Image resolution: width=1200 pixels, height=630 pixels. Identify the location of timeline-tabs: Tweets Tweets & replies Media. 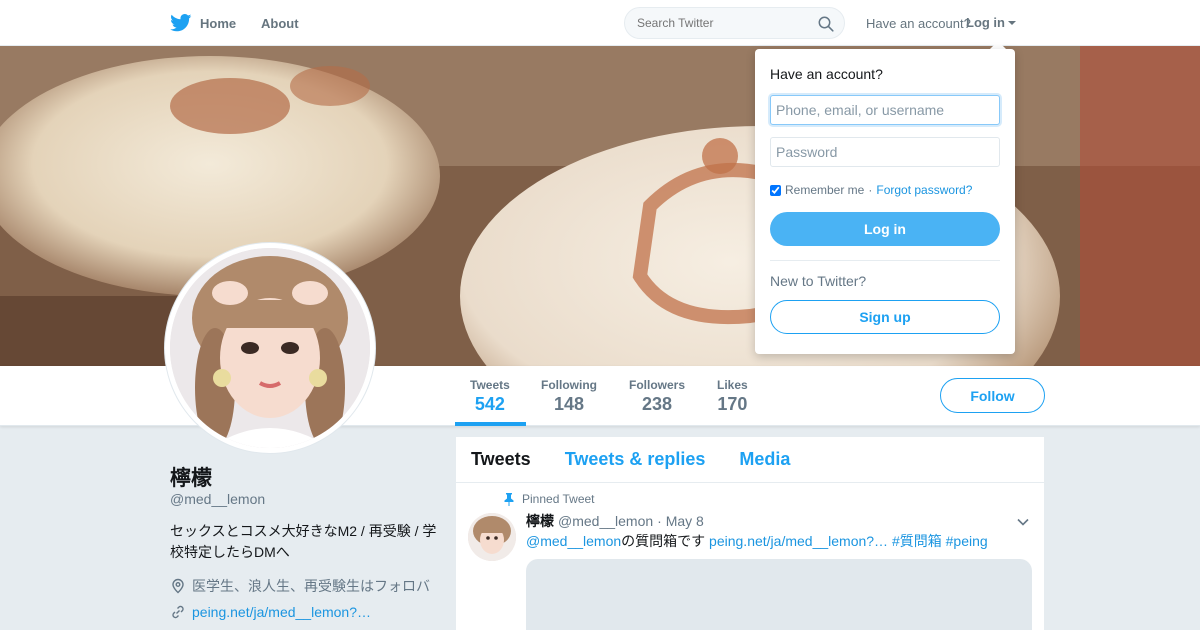
(750, 460).